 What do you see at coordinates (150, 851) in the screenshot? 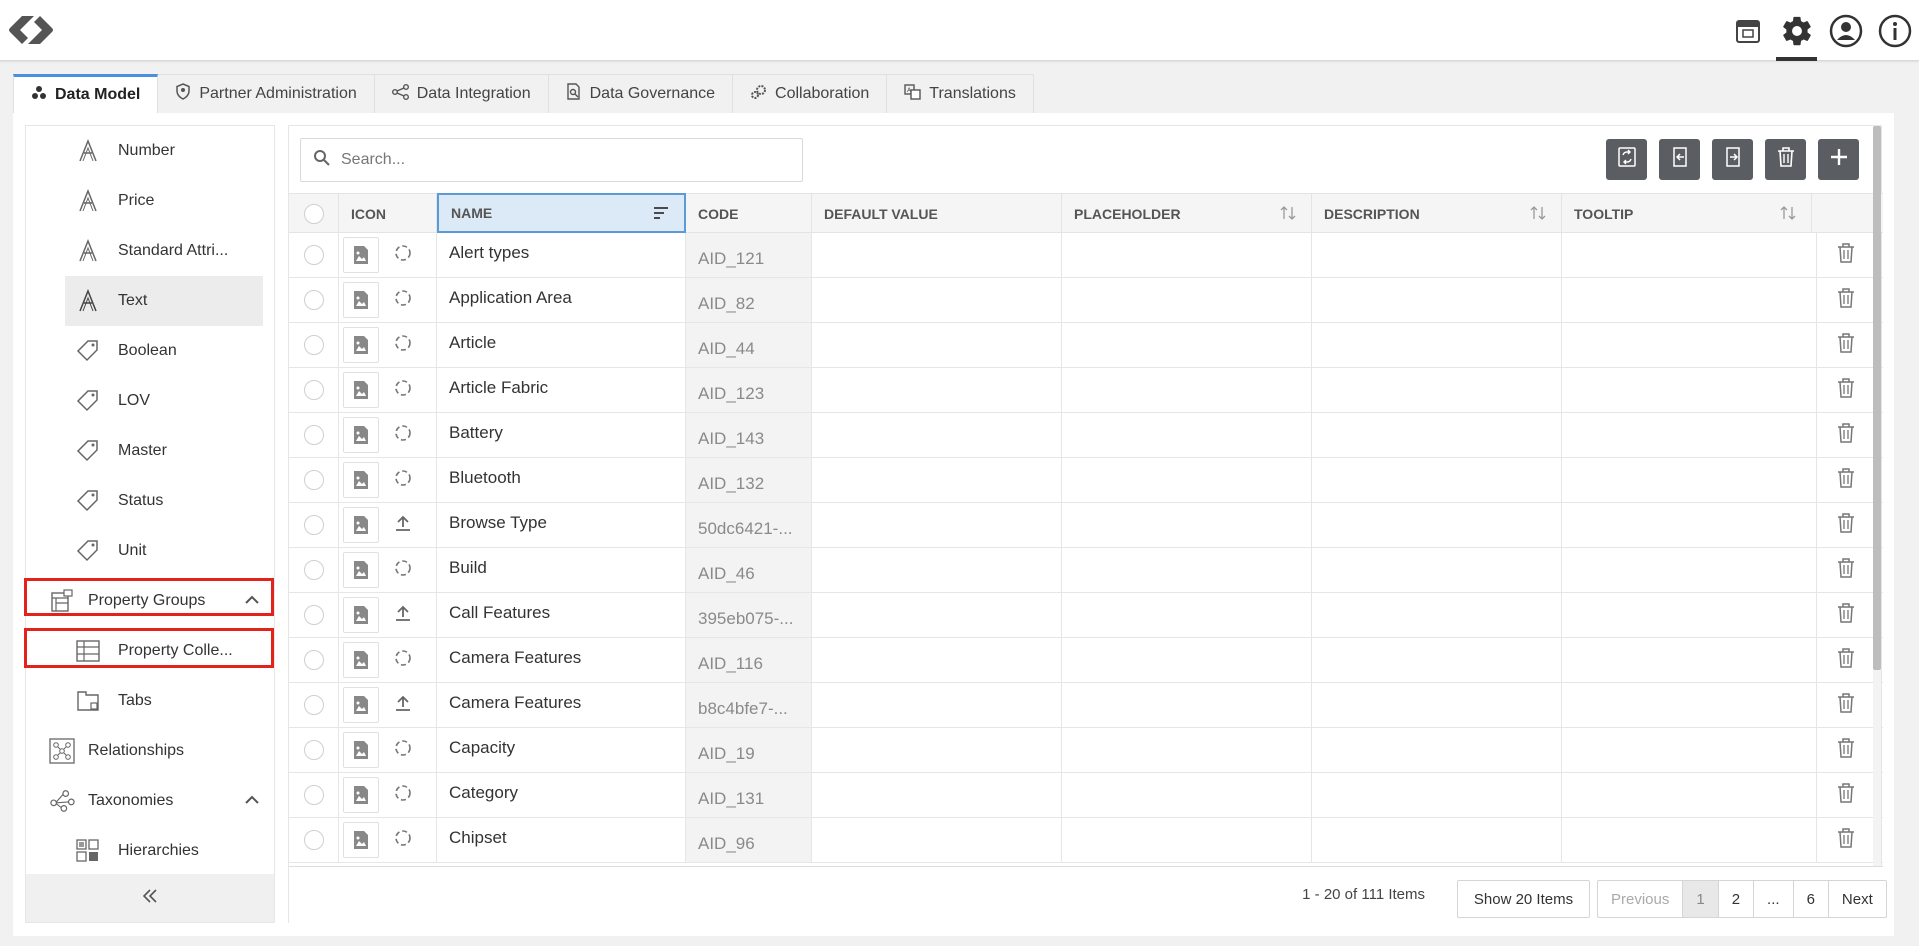
I see `sidebar-item-hierarchies: Hierarchies` at bounding box center [150, 851].